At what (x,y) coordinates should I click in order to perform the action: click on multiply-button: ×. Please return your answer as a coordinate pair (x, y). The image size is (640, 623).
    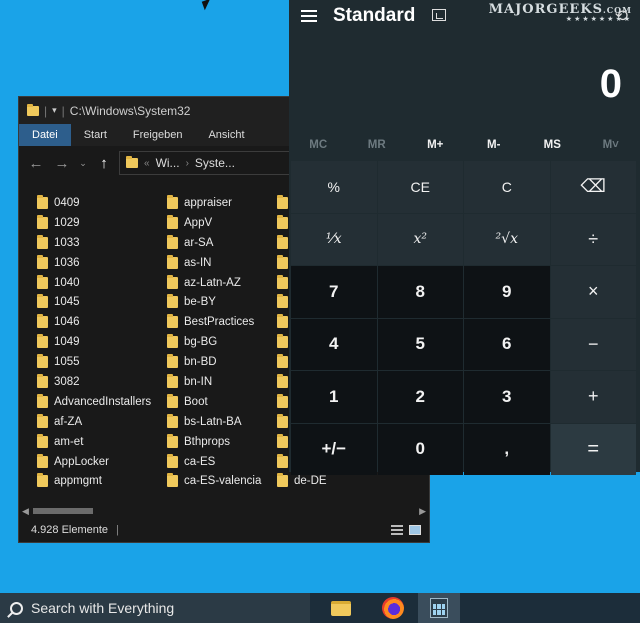
    Looking at the image, I should click on (593, 292).